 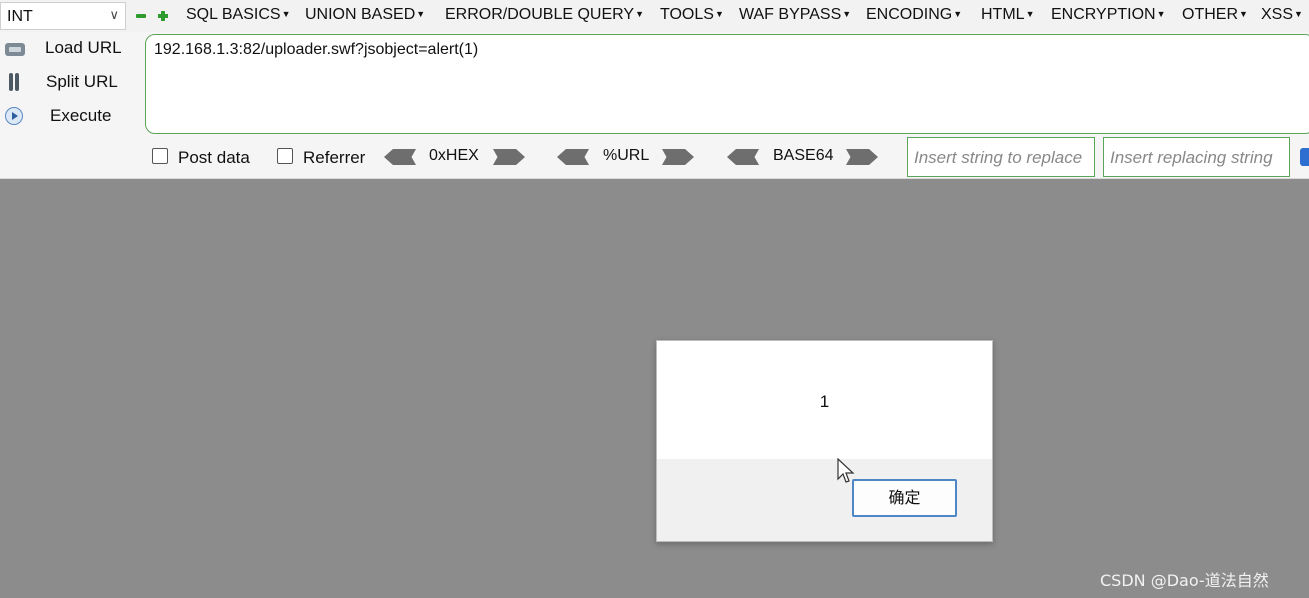 I want to click on load-url-label: Load URL, so click(x=83, y=47).